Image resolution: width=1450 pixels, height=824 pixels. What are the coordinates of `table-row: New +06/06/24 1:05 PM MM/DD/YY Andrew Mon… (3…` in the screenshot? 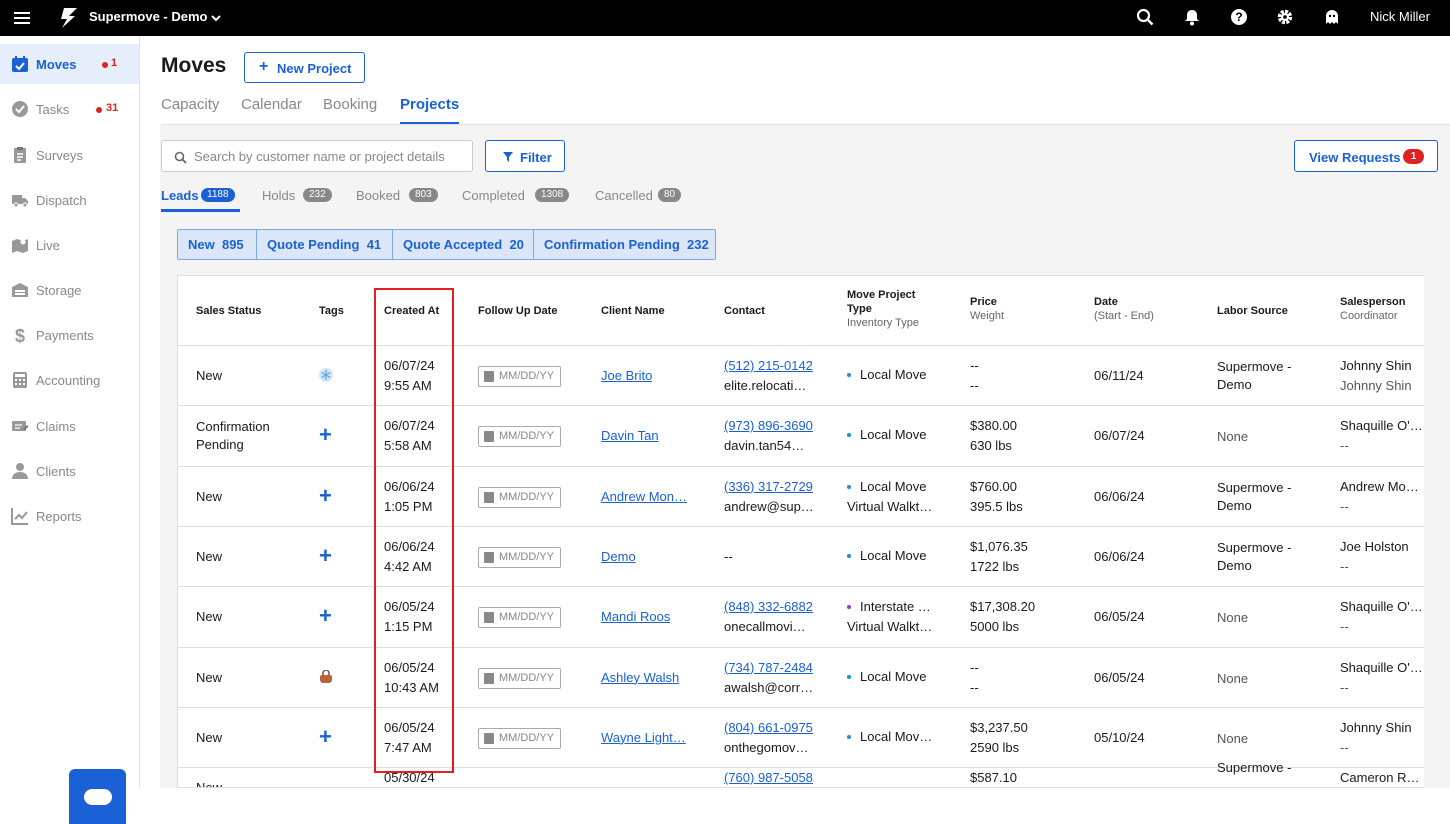 It's located at (801, 495).